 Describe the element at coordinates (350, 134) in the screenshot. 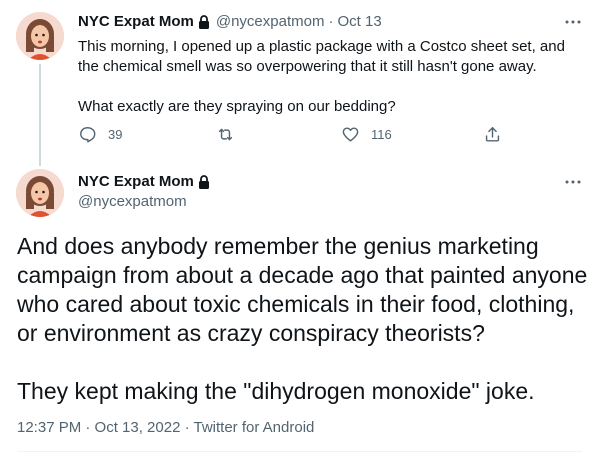

I see `like-icon` at that location.